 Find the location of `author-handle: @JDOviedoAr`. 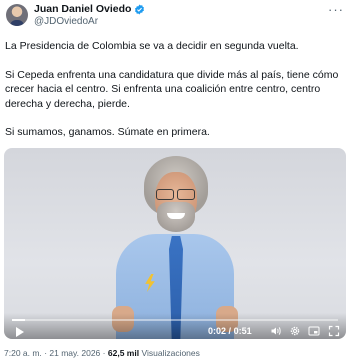

author-handle: @JDOviedoAr is located at coordinates (66, 21).